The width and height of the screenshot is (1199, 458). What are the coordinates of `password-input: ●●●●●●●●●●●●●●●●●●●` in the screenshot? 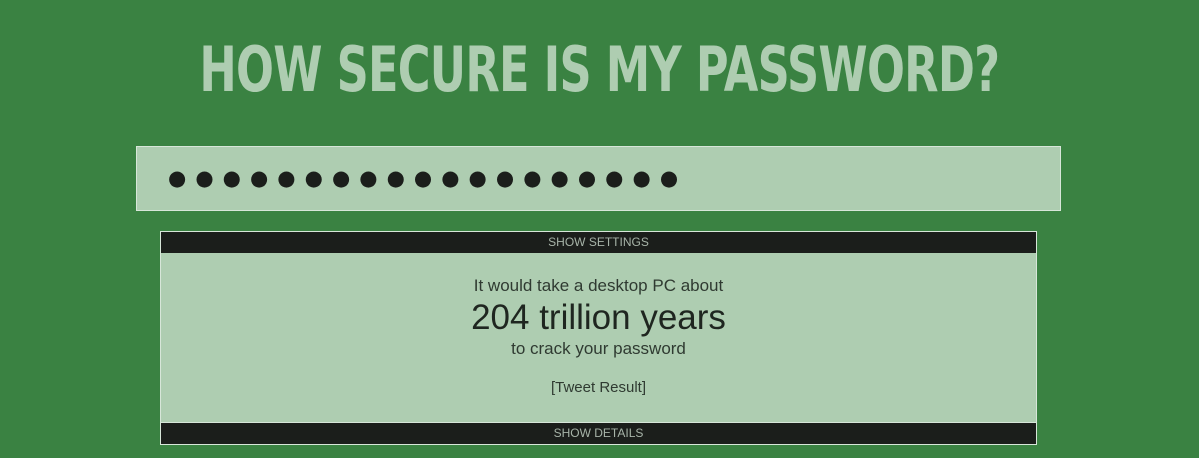 It's located at (598, 178).